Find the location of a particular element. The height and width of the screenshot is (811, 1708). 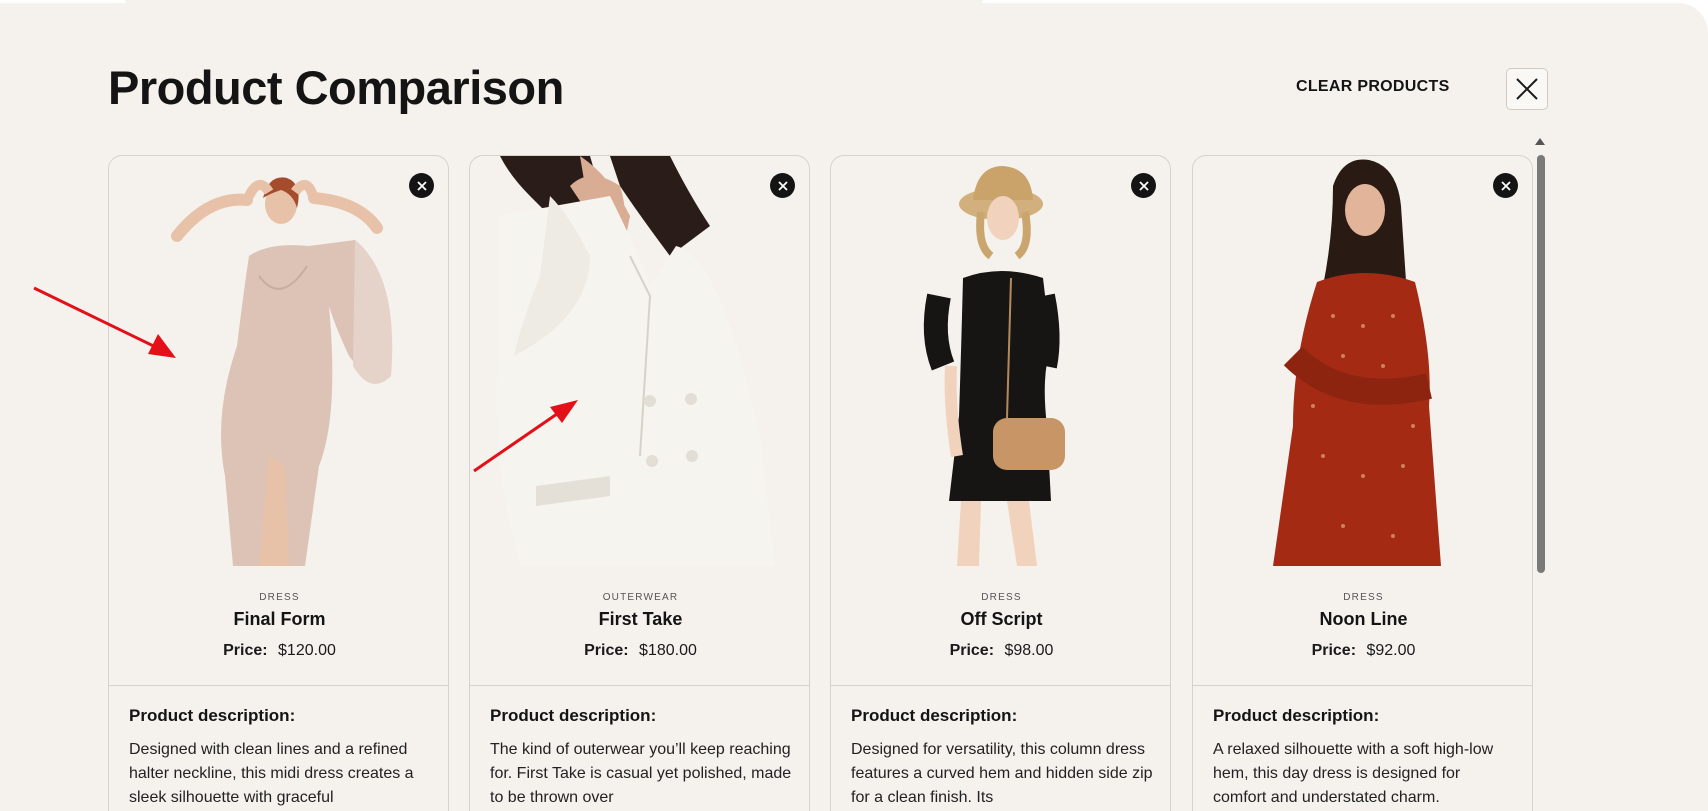

close-modal-button is located at coordinates (1527, 89).